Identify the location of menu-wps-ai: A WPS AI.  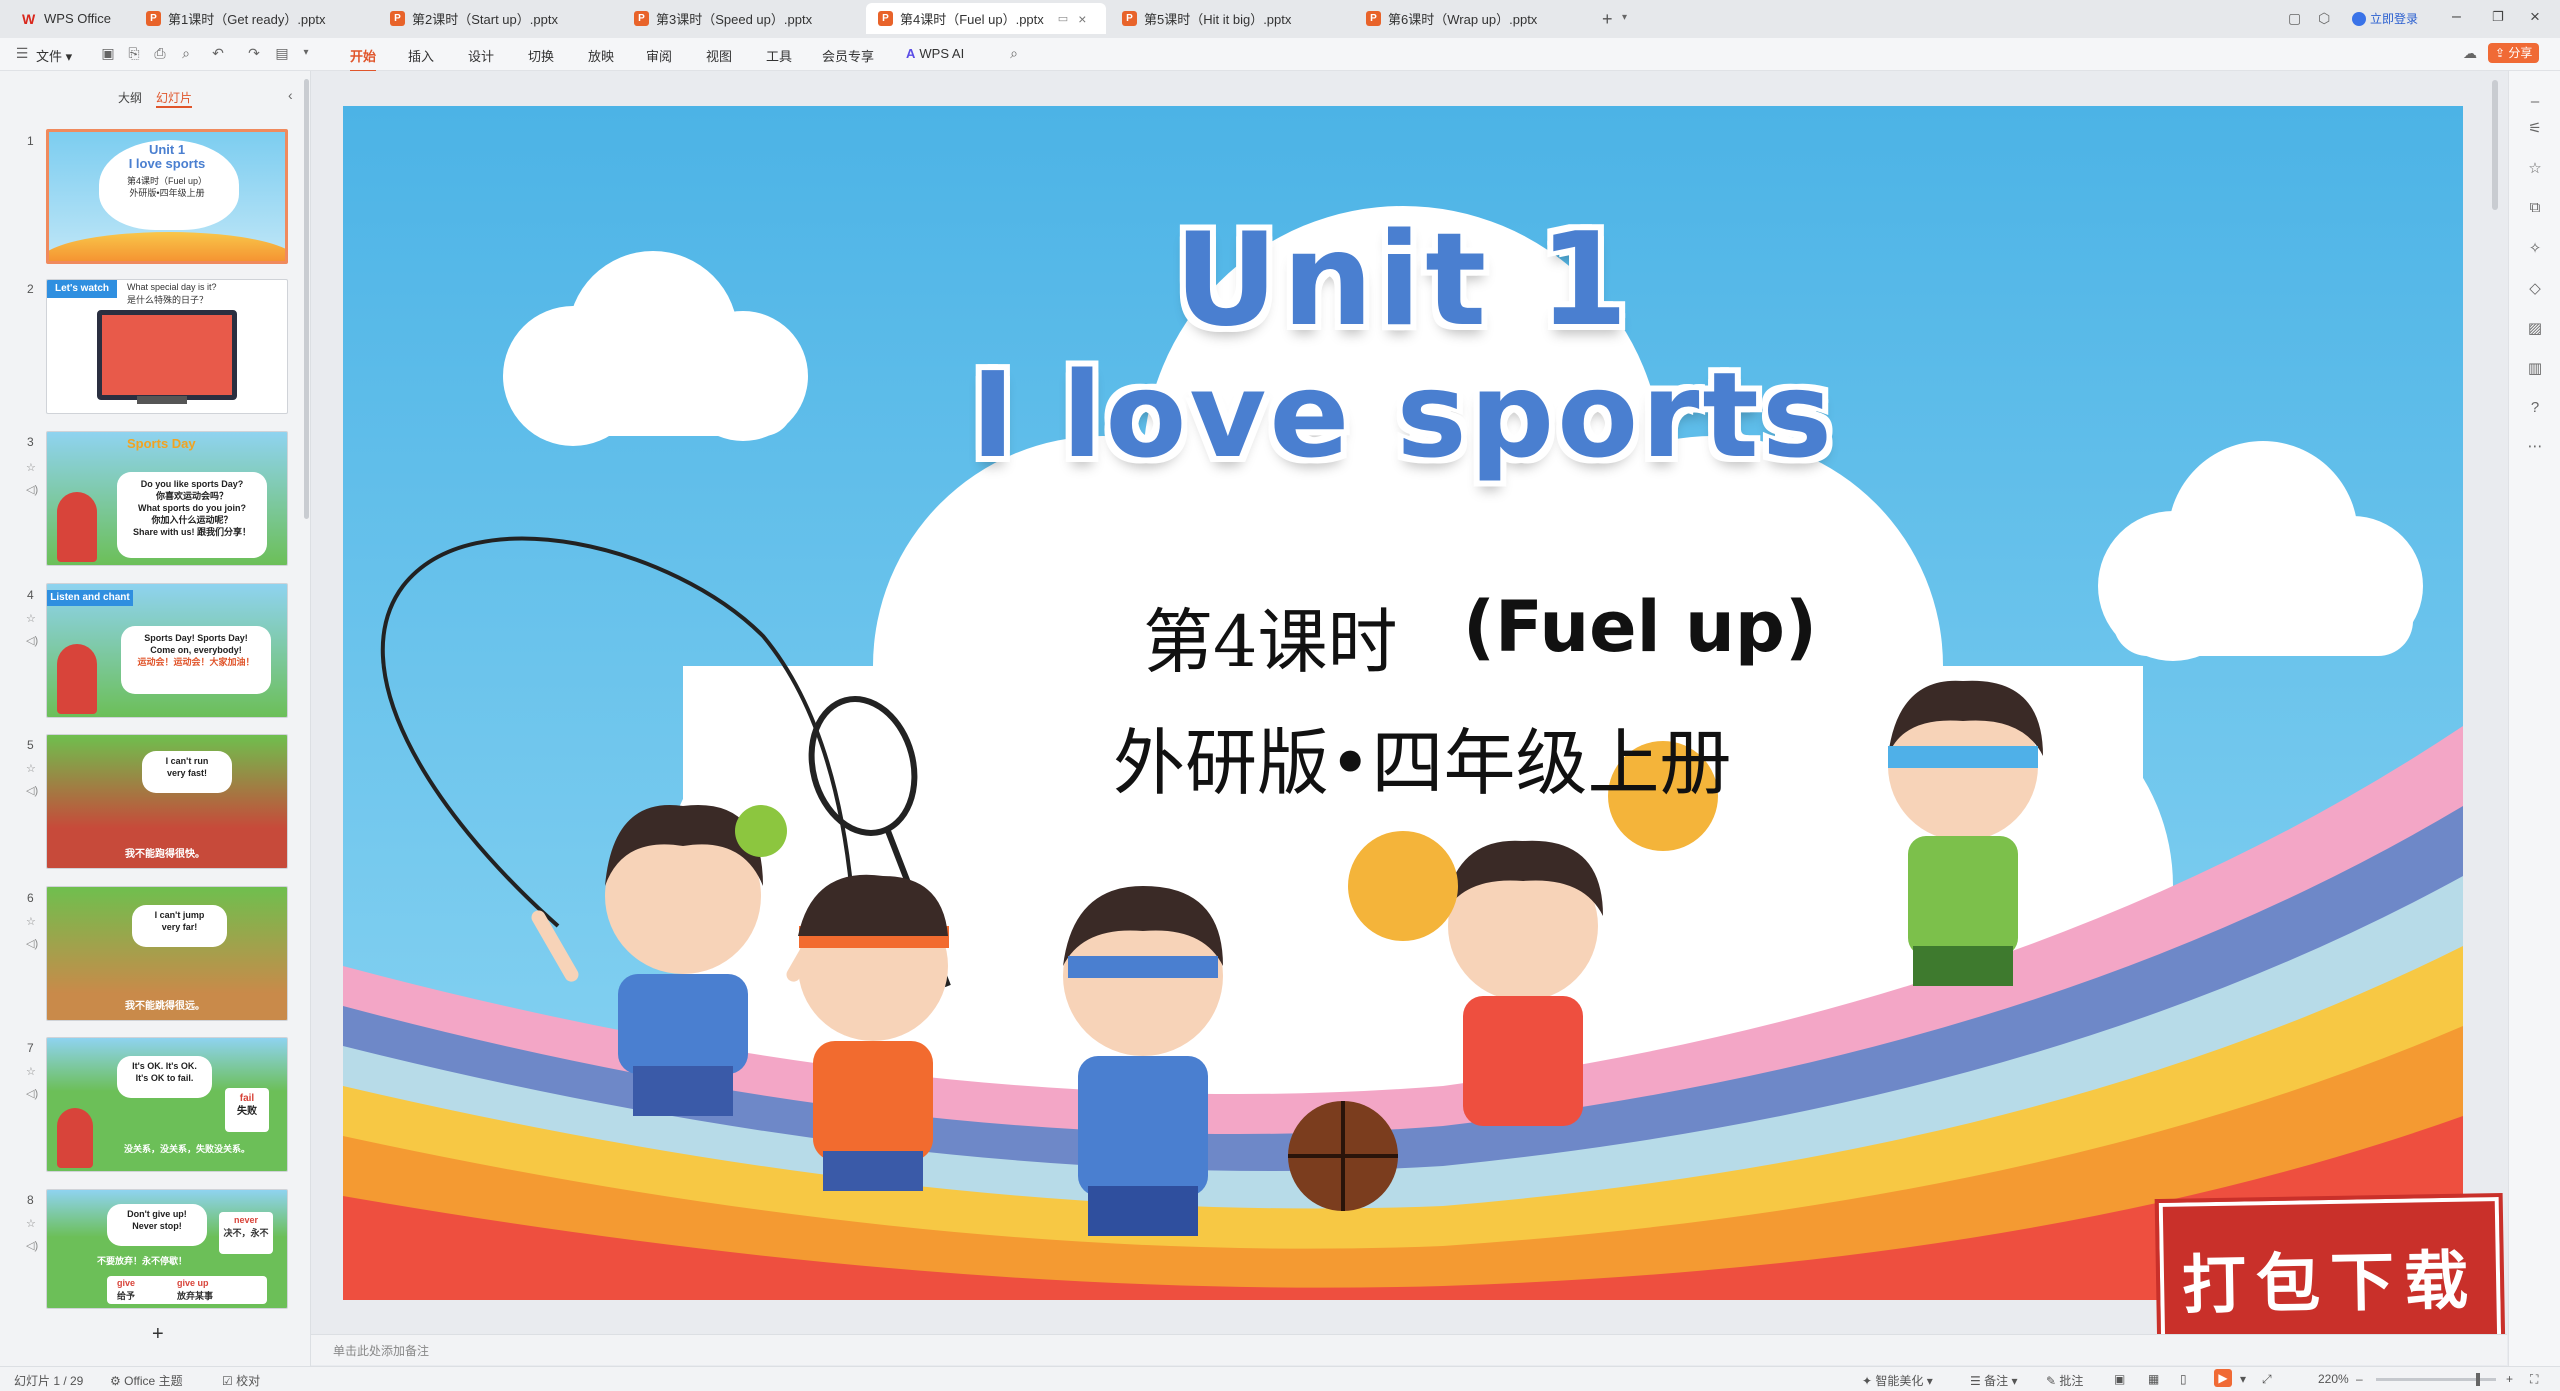
(935, 53).